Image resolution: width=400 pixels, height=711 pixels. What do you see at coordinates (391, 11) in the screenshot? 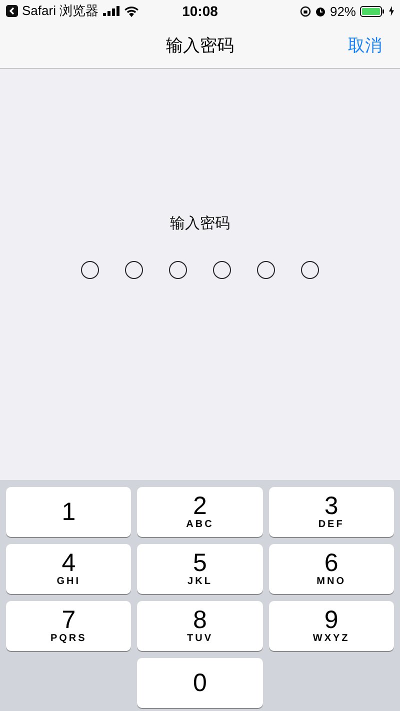
I see `charging-icon` at bounding box center [391, 11].